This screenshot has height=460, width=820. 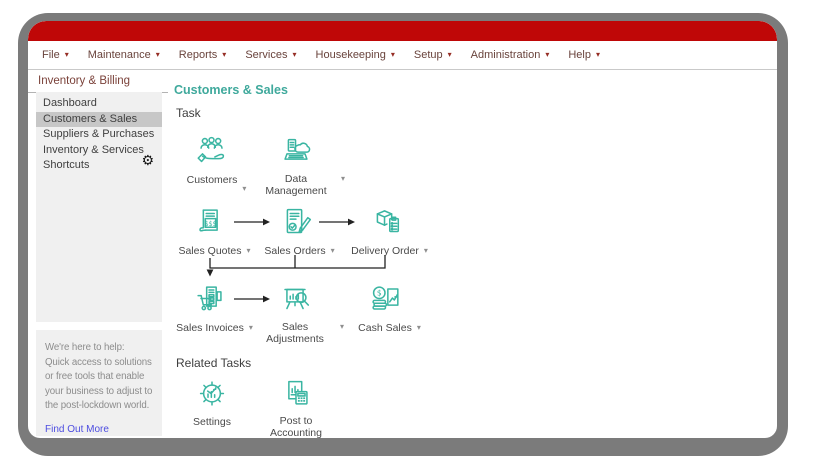 I want to click on task-post-to-accounting: Post to Accounting, so click(x=296, y=406).